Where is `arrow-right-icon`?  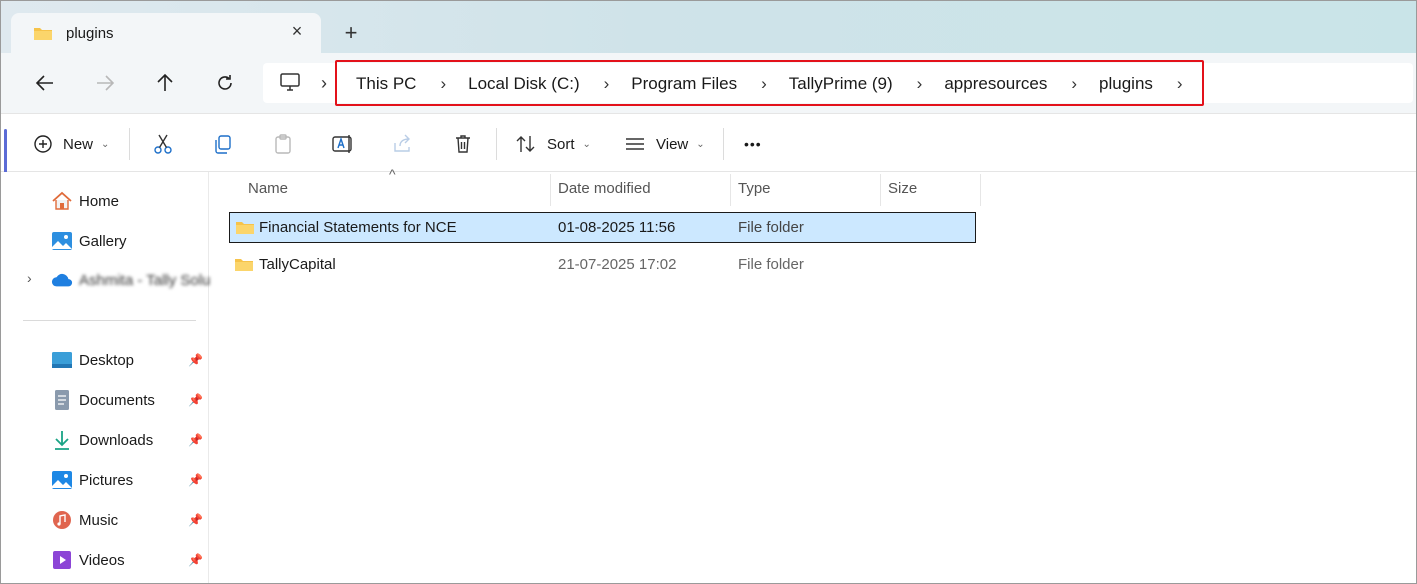 arrow-right-icon is located at coordinates (106, 83).